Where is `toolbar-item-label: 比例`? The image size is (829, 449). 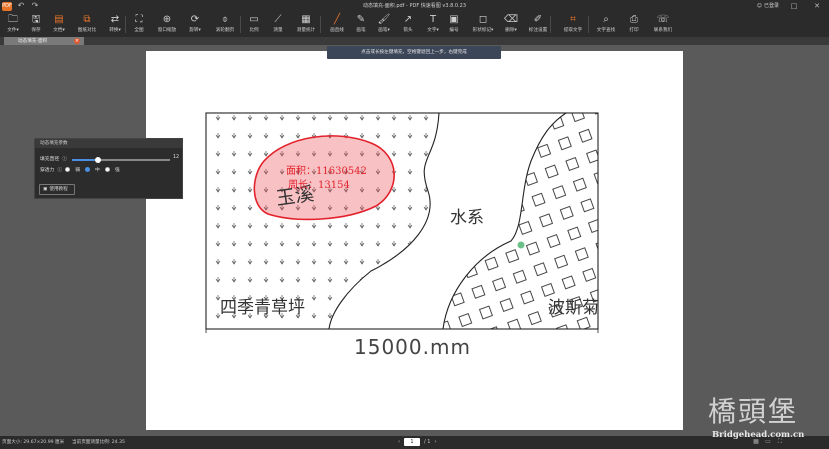 toolbar-item-label: 比例 is located at coordinates (254, 30).